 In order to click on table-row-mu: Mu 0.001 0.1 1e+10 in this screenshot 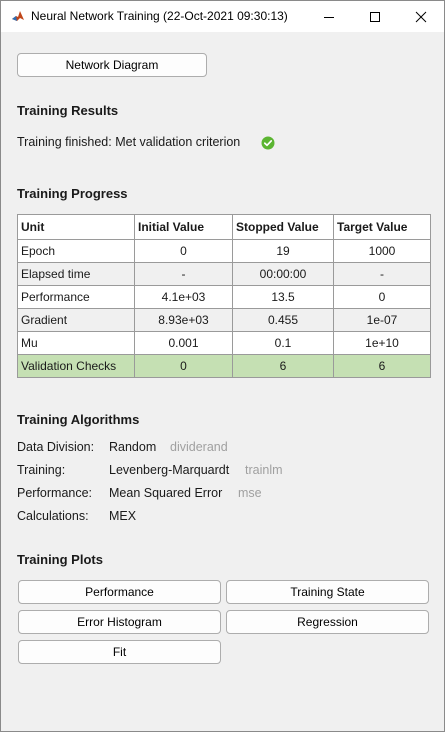, I will do `click(224, 343)`.